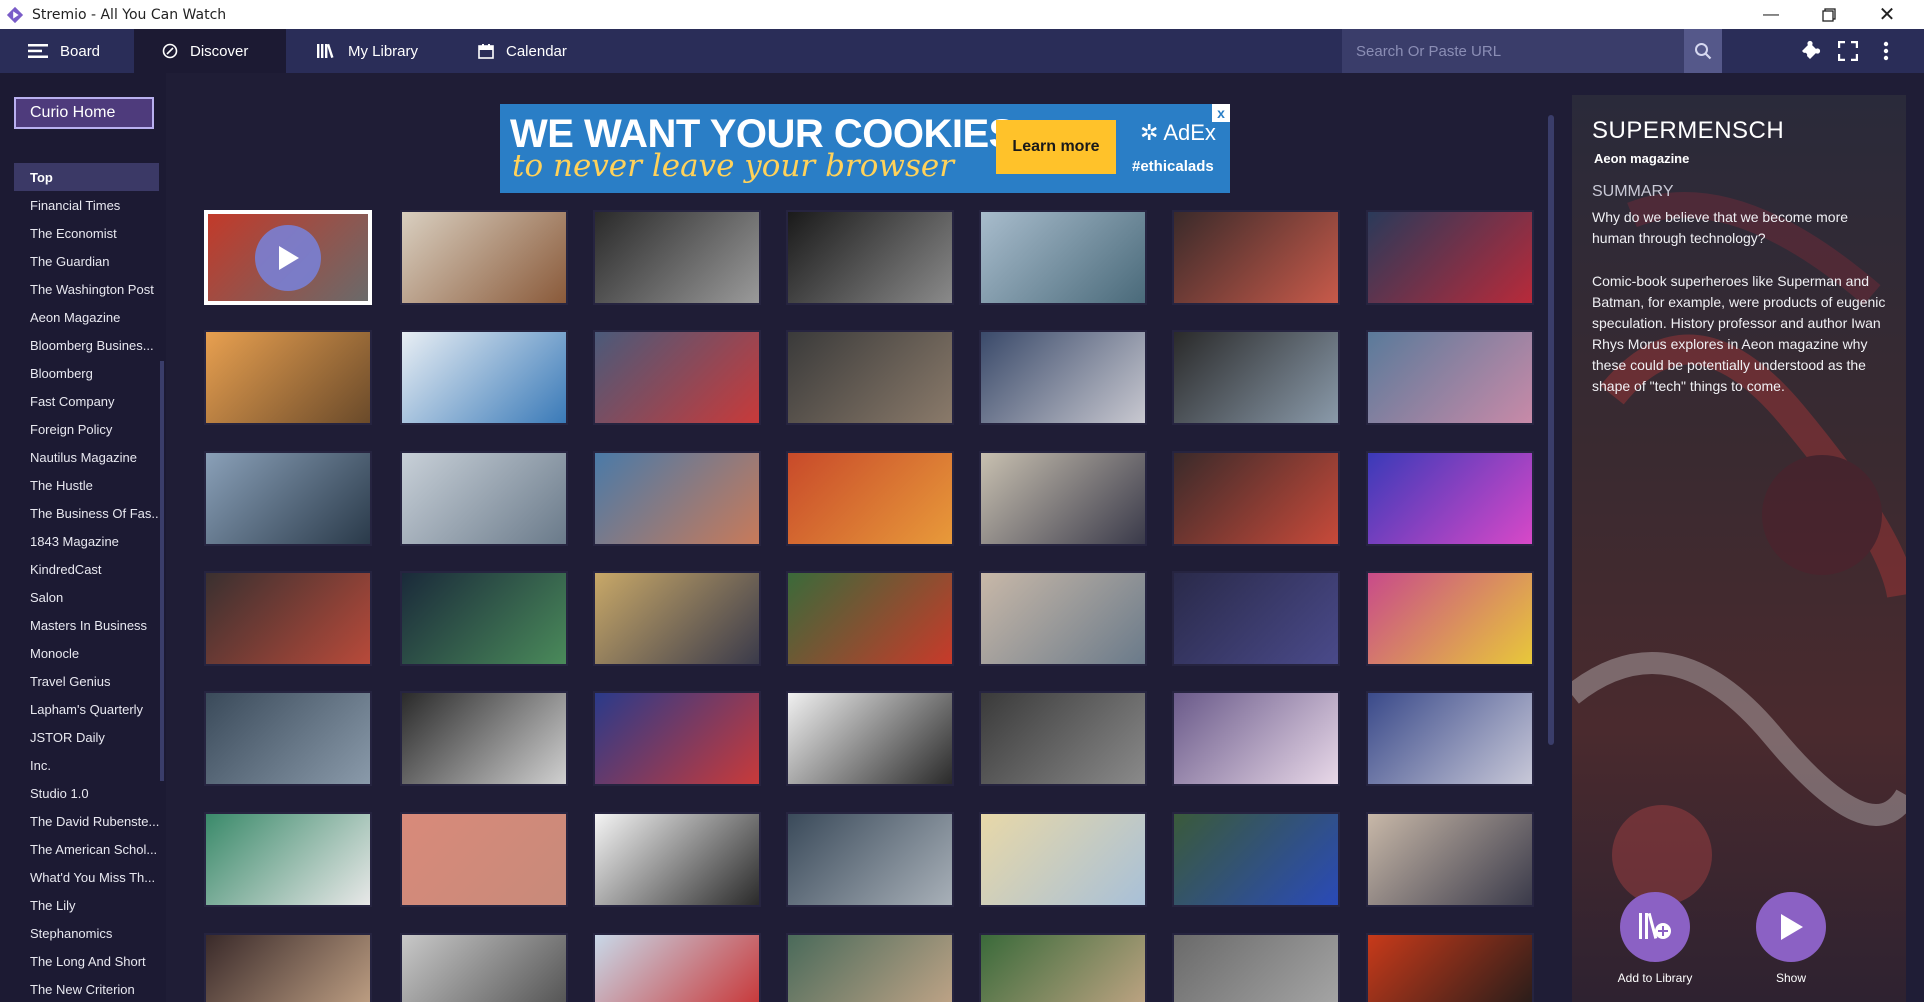 The height and width of the screenshot is (1002, 1924). What do you see at coordinates (1655, 927) in the screenshot?
I see `add-to-library-button` at bounding box center [1655, 927].